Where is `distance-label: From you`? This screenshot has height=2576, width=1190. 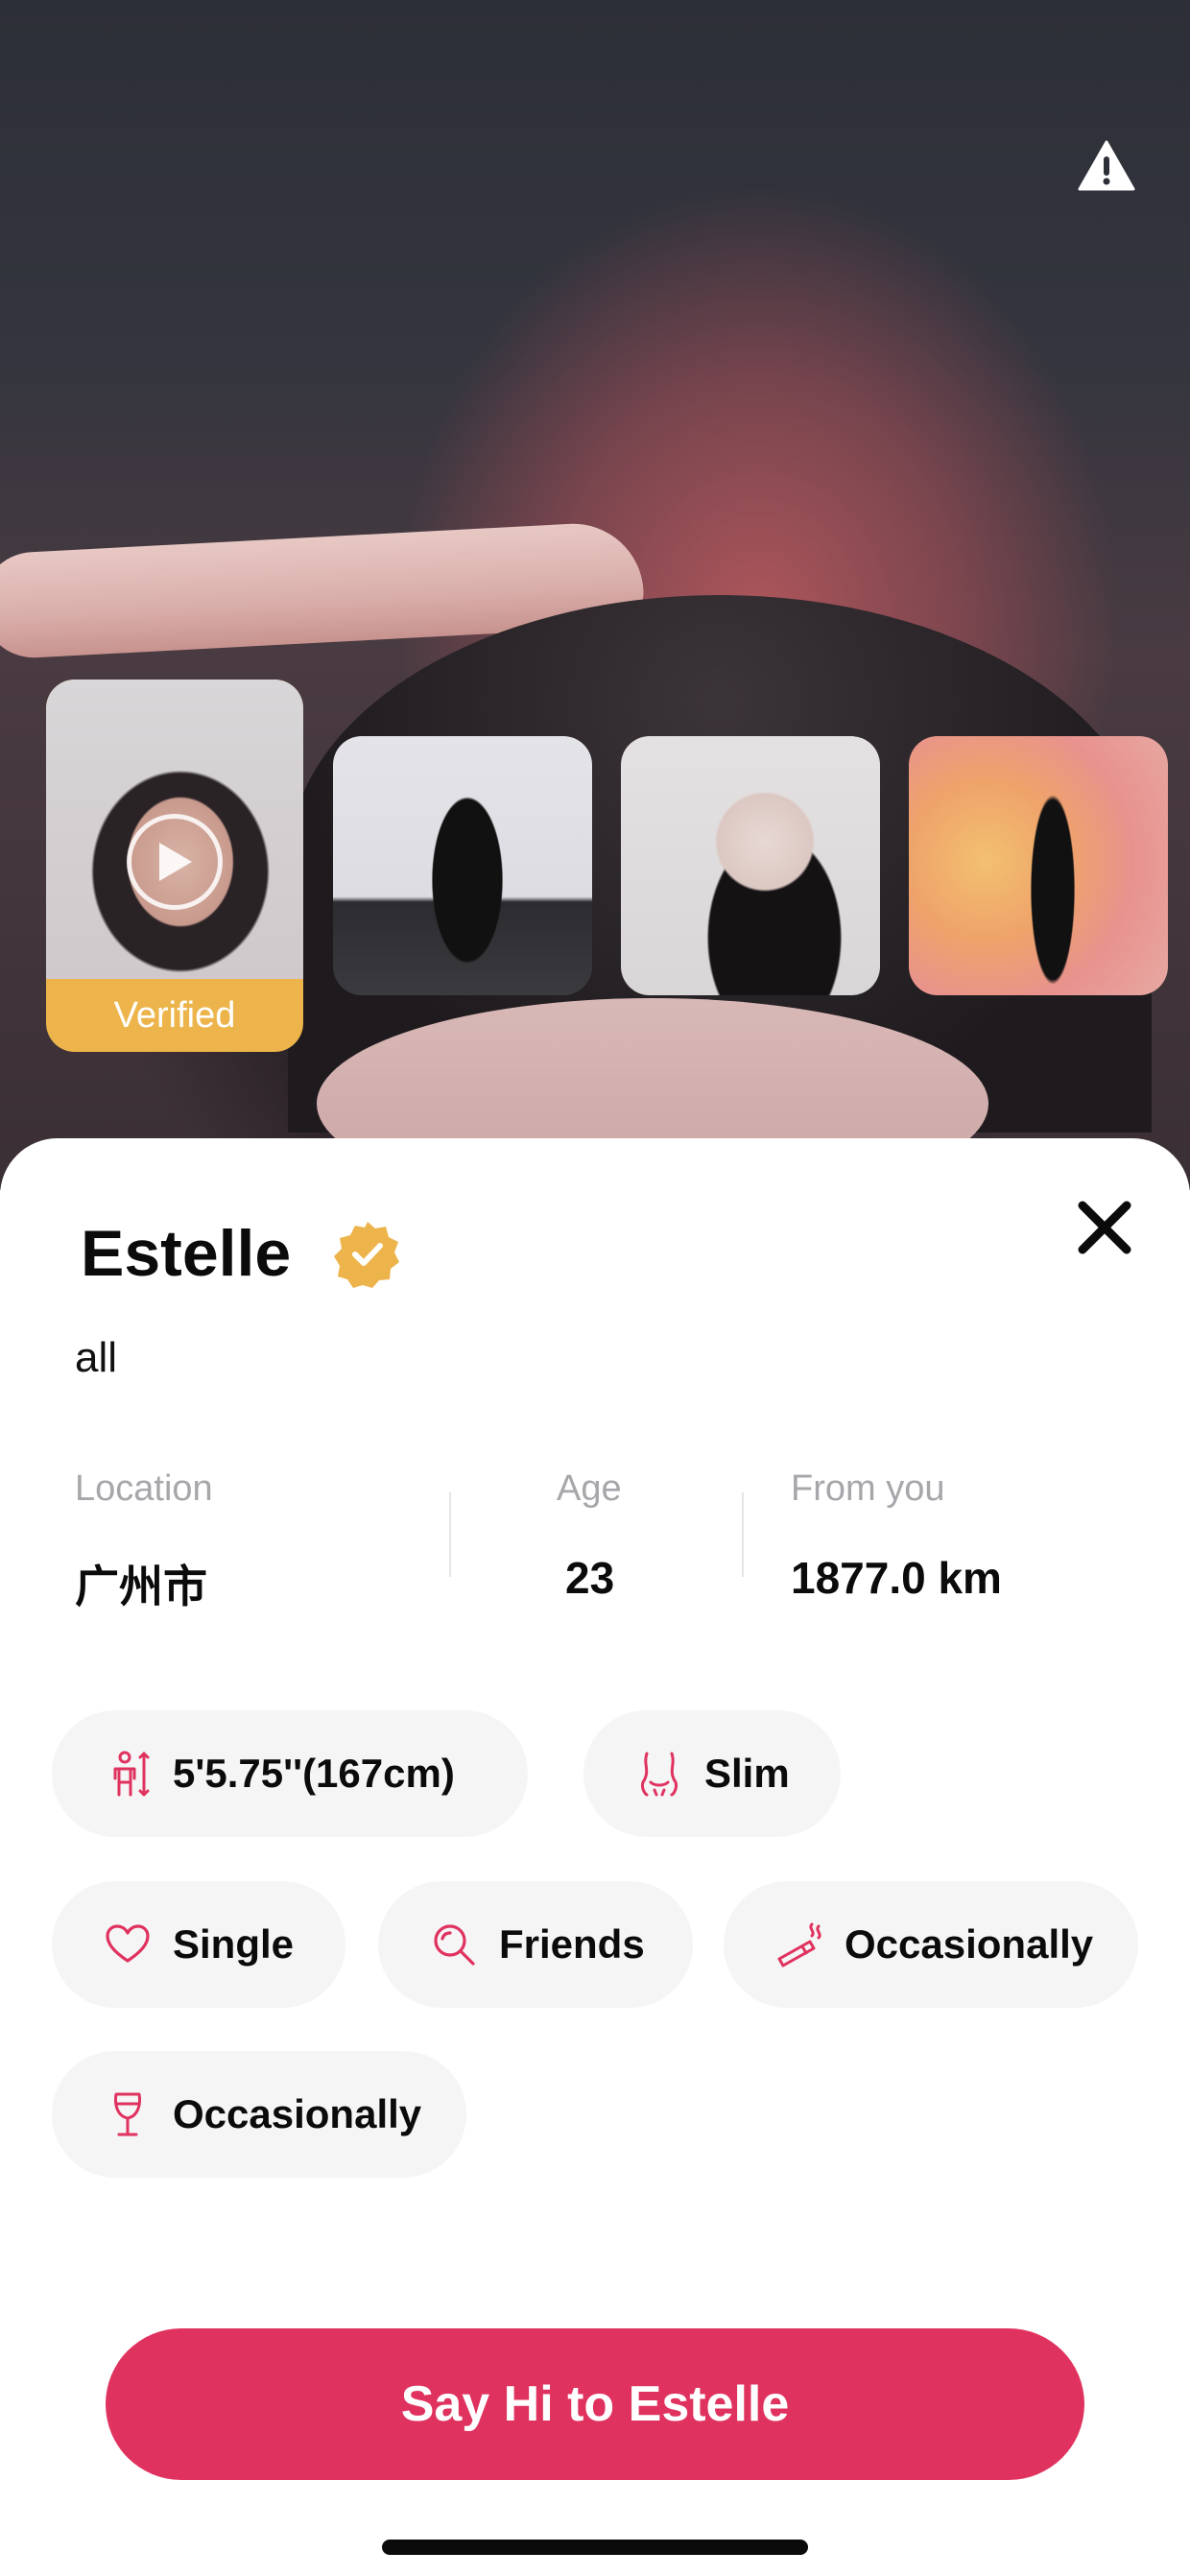
distance-label: From you is located at coordinates (868, 1488).